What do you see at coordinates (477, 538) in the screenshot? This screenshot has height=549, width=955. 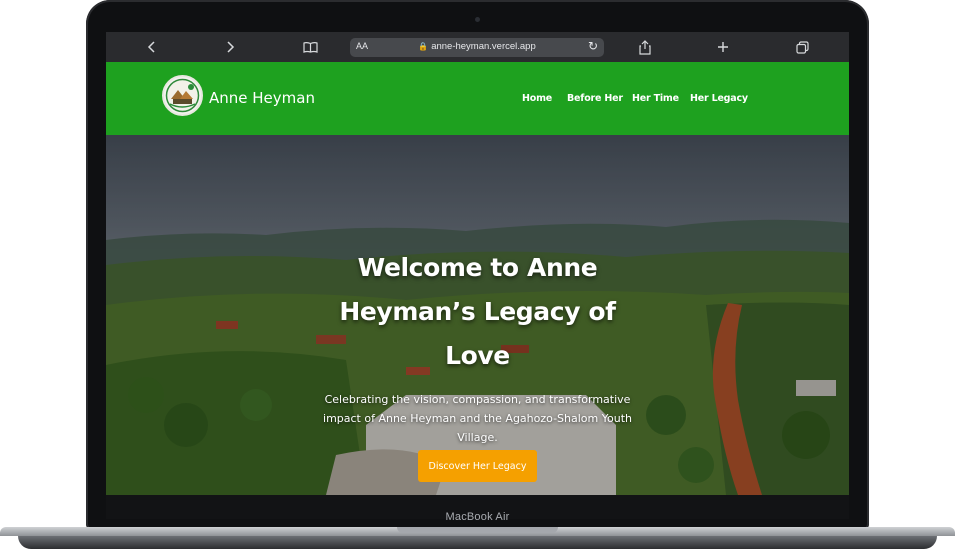 I see `laptop-base` at bounding box center [477, 538].